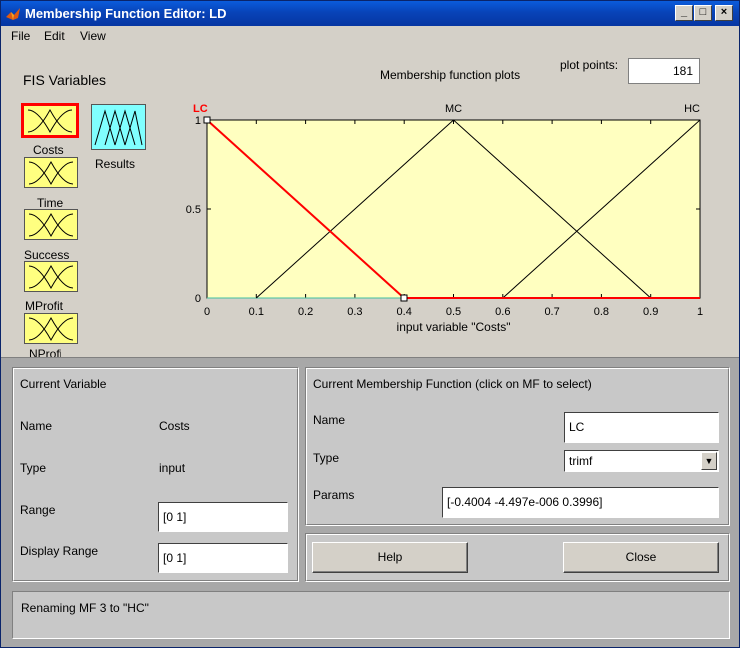 This screenshot has height=648, width=740. What do you see at coordinates (33, 468) in the screenshot?
I see `variable-type-label: Type` at bounding box center [33, 468].